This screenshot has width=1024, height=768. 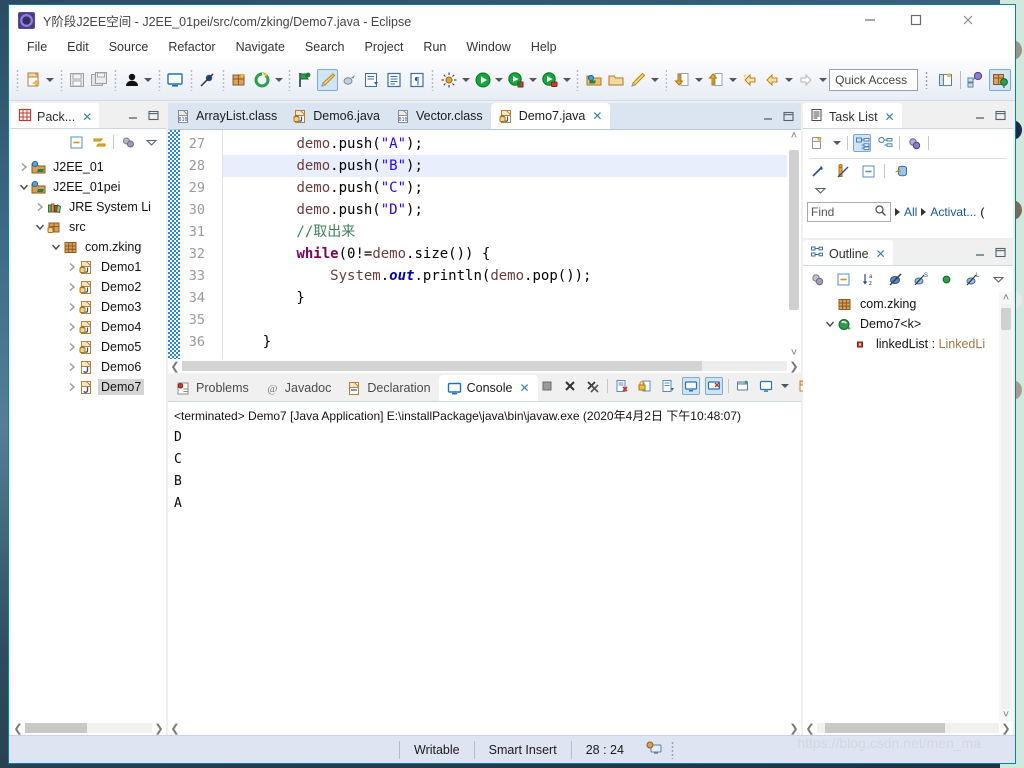 I want to click on maximize-button, so click(x=916, y=20).